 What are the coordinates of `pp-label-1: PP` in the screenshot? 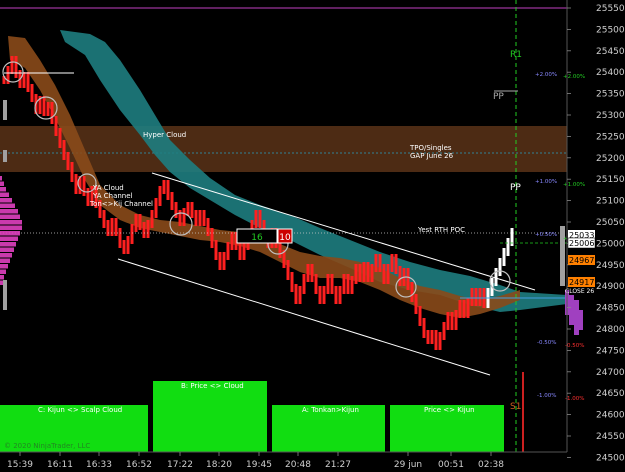 It's located at (498, 97).